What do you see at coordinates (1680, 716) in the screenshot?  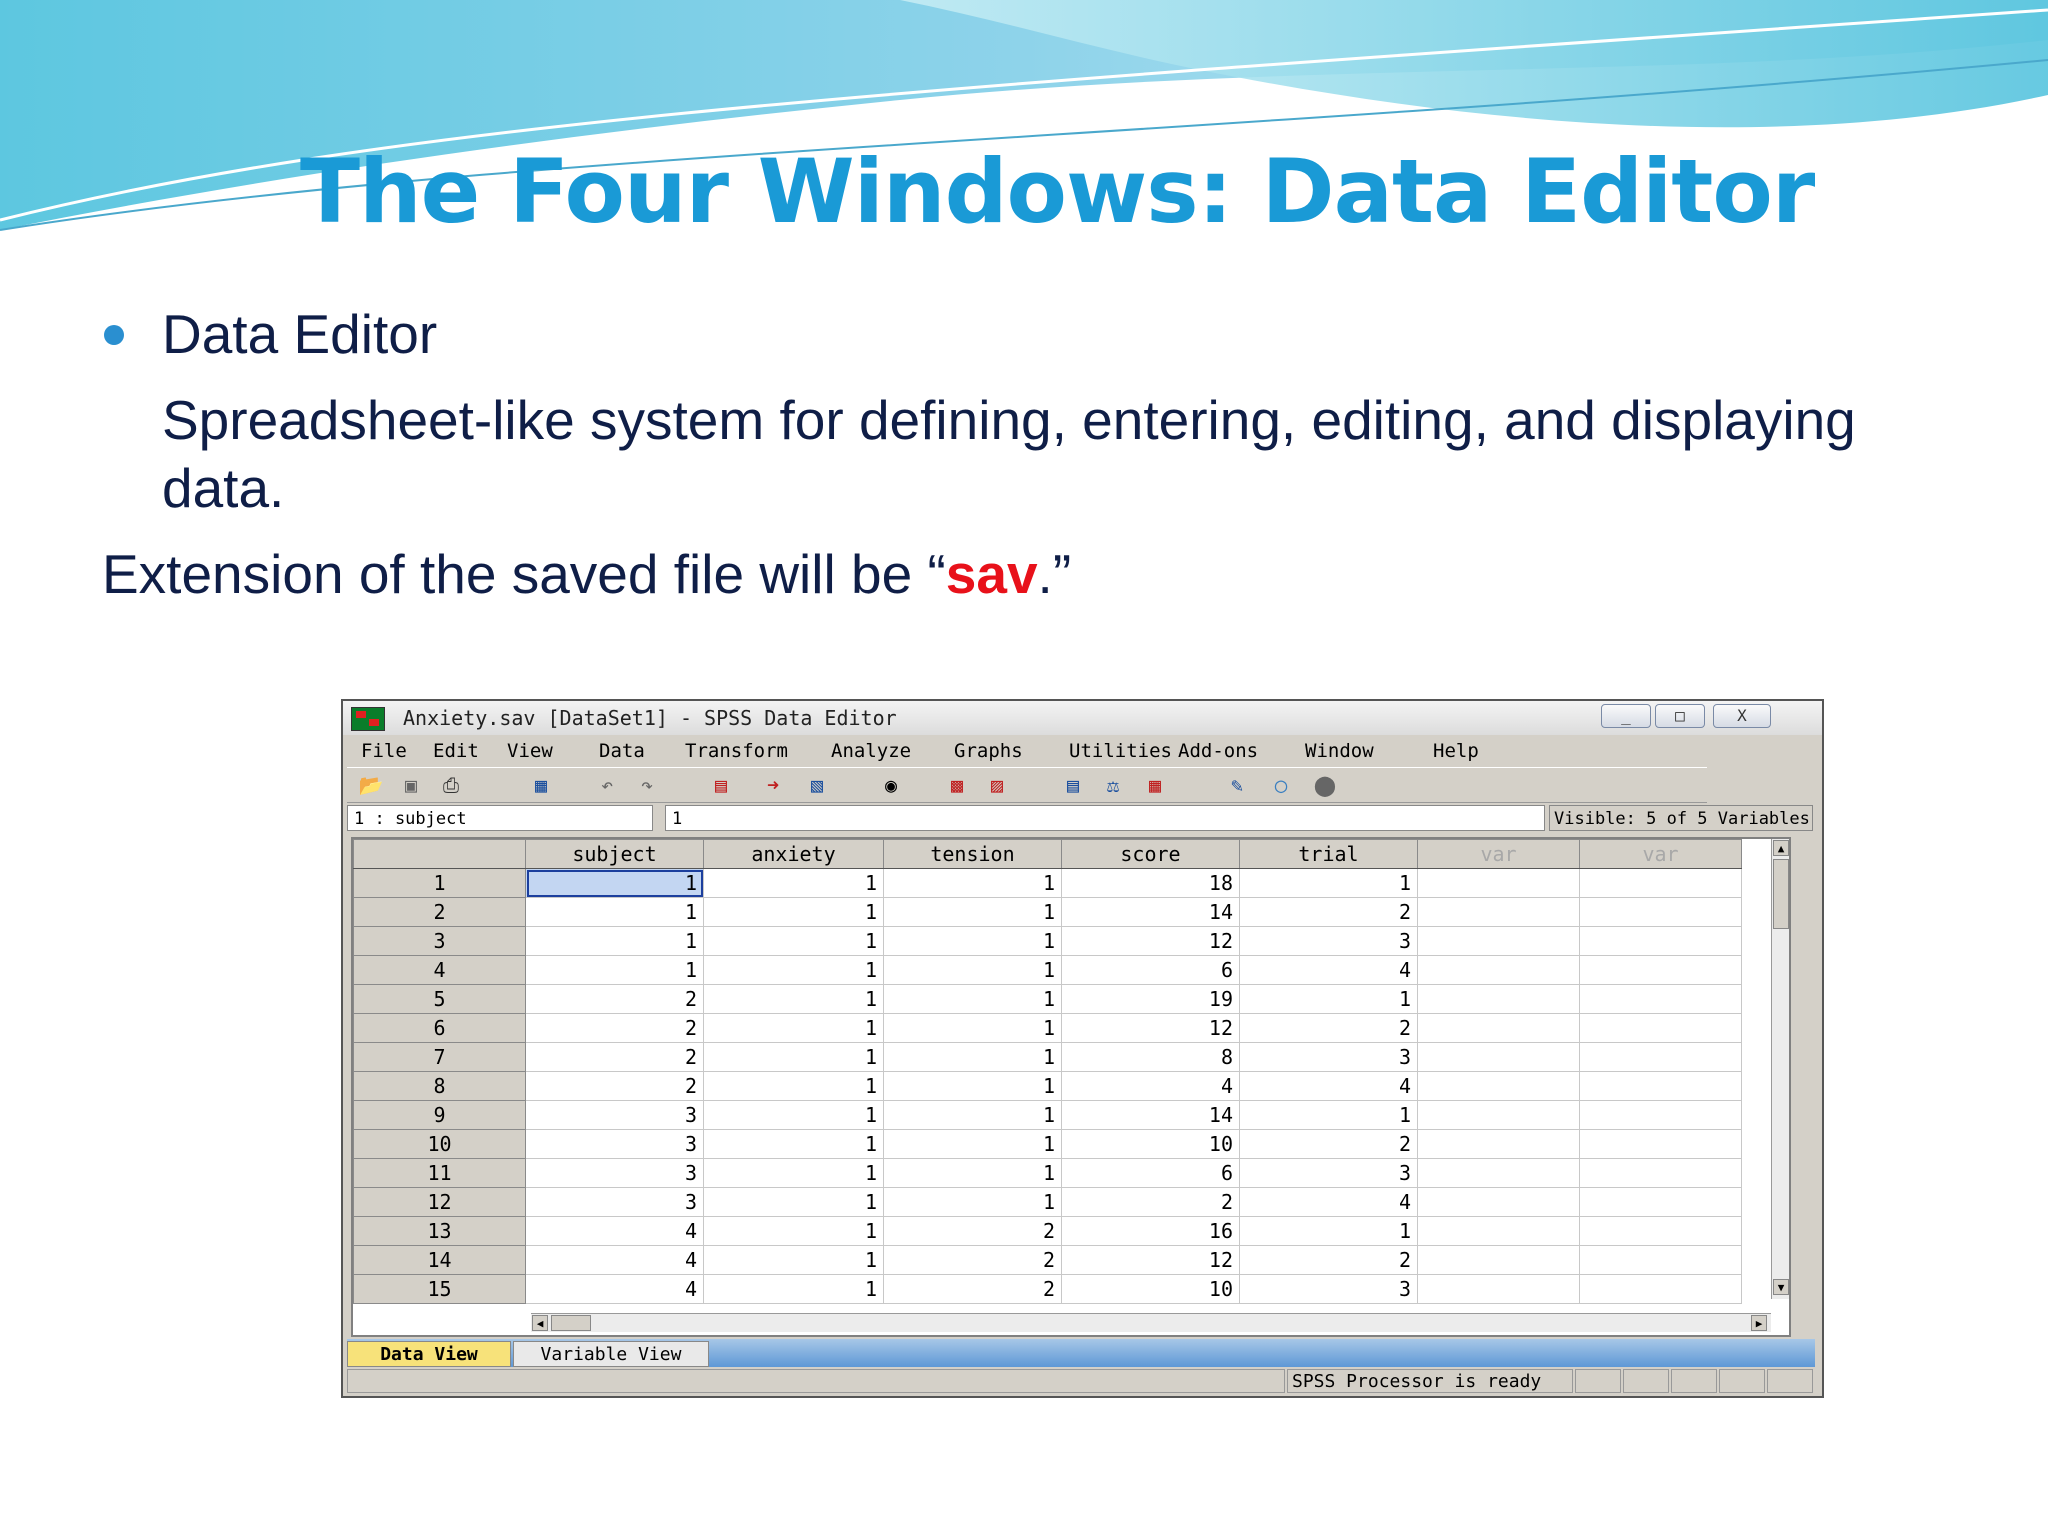 I see `maximize-button: □` at bounding box center [1680, 716].